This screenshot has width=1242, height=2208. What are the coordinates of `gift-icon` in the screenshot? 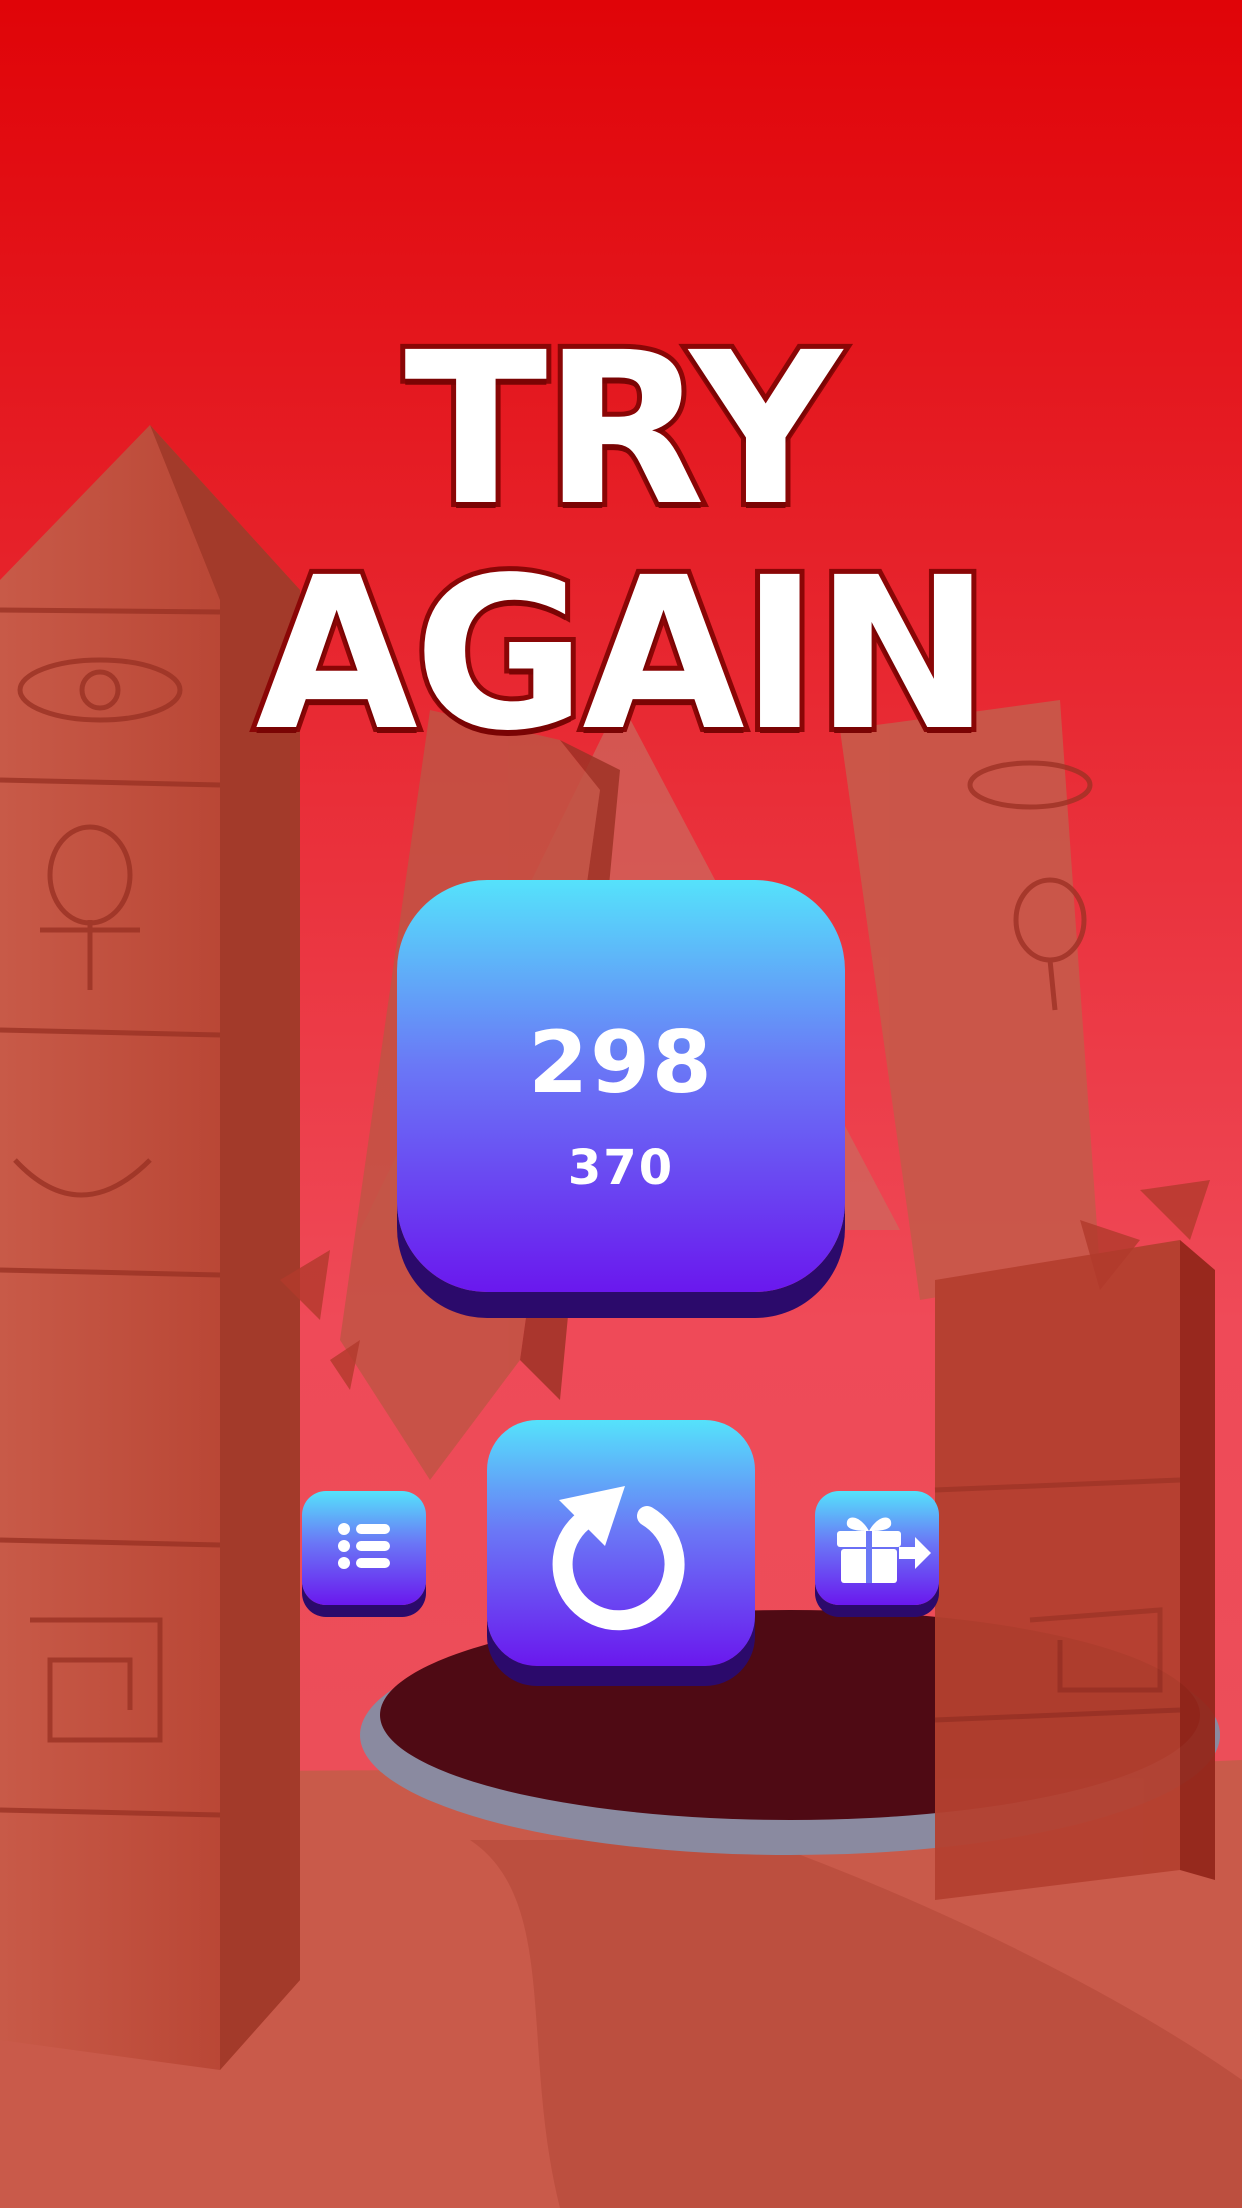 It's located at (884, 1550).